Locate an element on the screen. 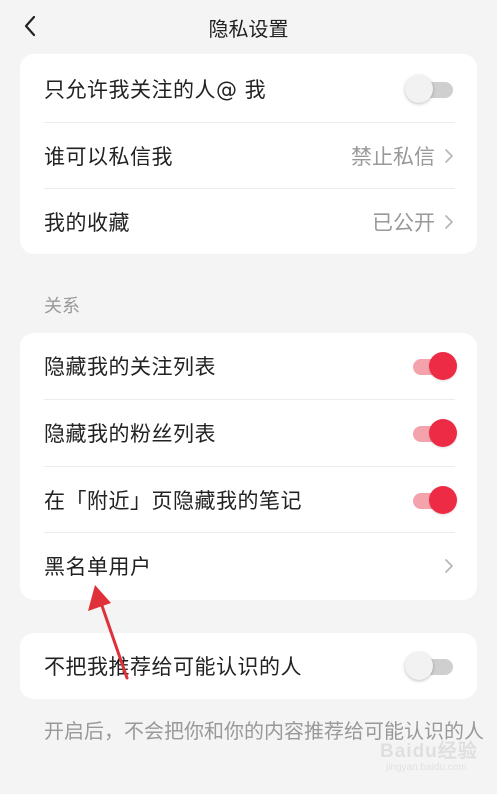  watermark-url: jingyan.baidu.com is located at coordinates (426, 767).